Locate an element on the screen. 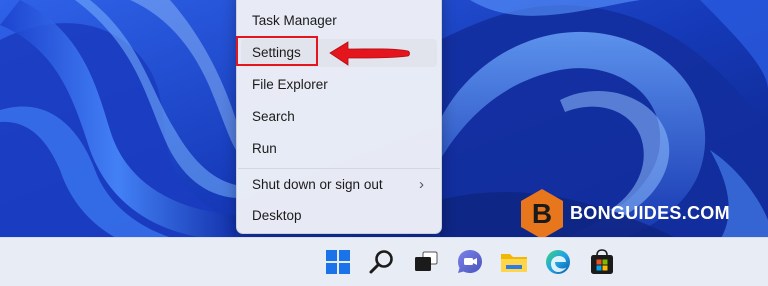 The height and width of the screenshot is (286, 768). windows-start-icon is located at coordinates (338, 262).